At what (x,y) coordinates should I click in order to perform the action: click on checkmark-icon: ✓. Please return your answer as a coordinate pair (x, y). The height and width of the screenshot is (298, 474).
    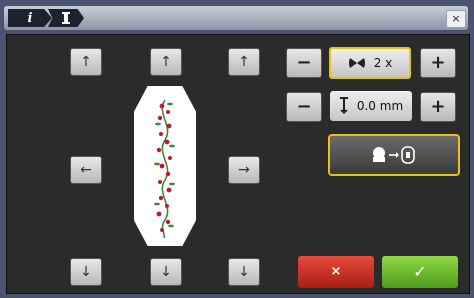
    Looking at the image, I should click on (420, 271).